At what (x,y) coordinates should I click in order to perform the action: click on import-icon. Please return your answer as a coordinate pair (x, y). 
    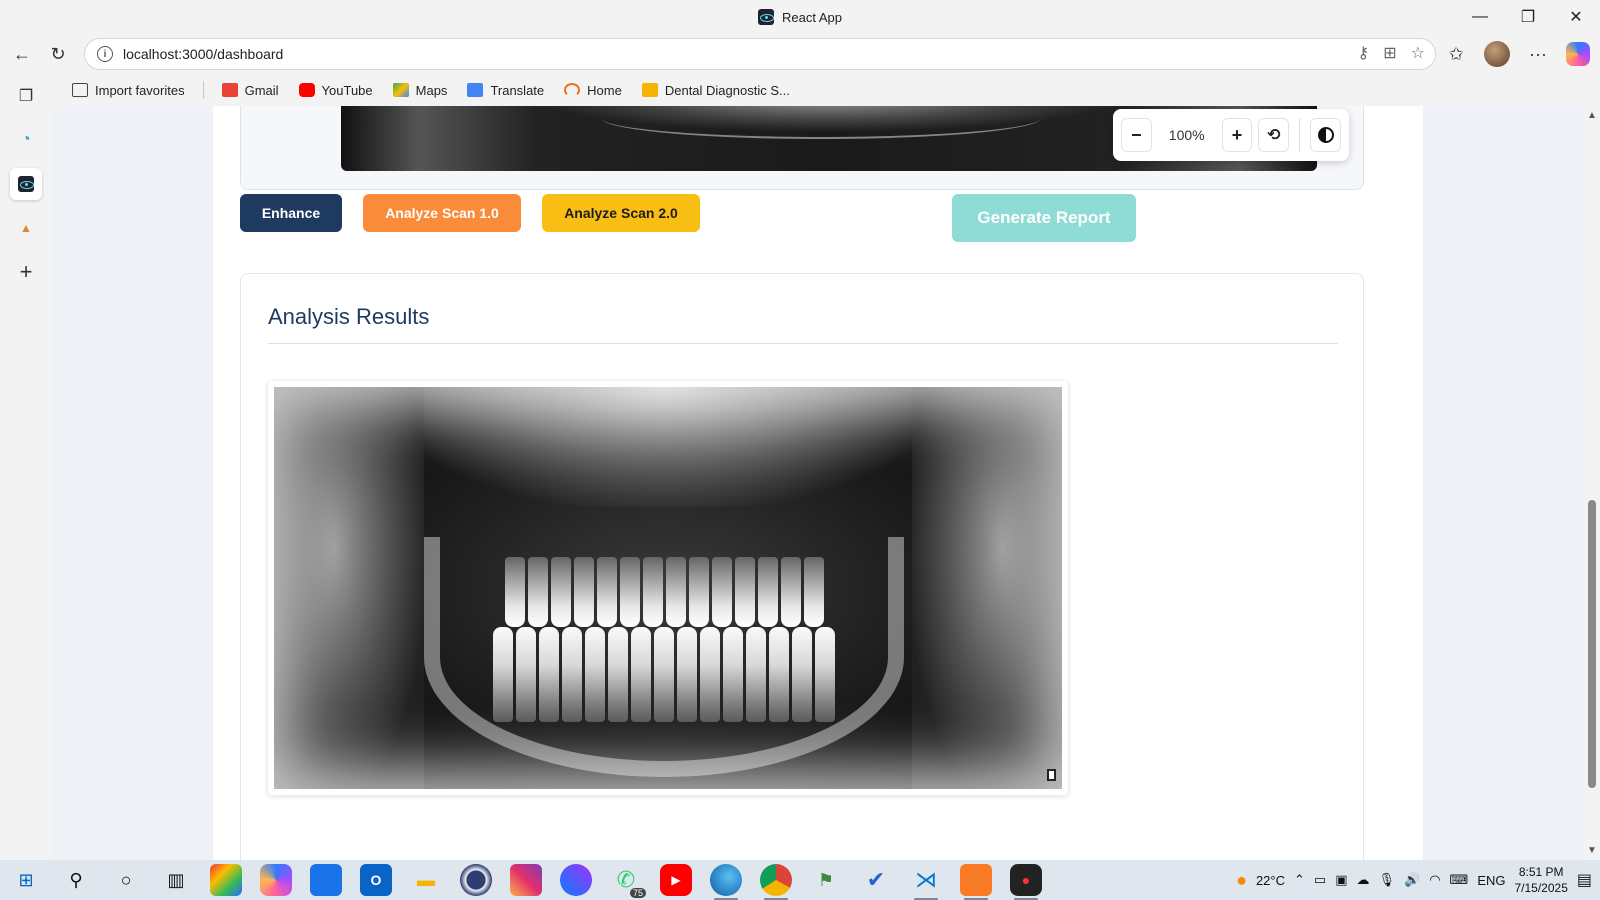
    Looking at the image, I should click on (80, 90).